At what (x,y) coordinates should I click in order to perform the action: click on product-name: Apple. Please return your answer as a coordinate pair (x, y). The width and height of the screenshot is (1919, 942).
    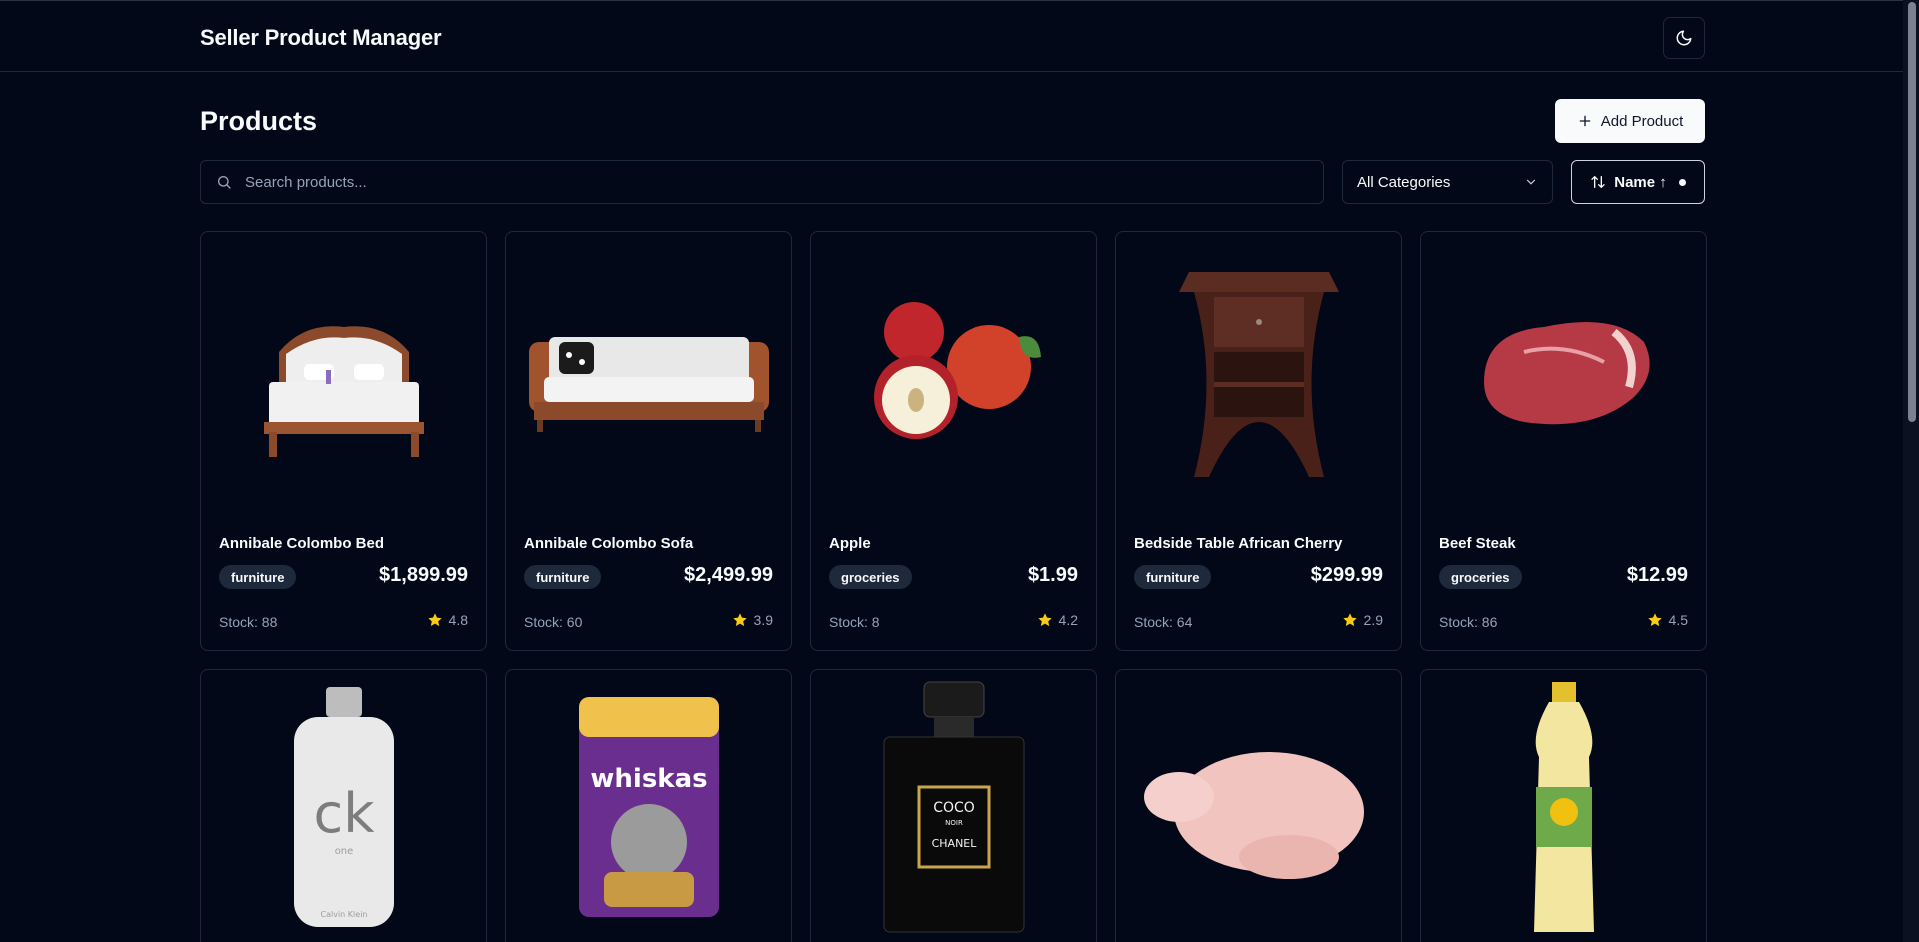
    Looking at the image, I should click on (850, 543).